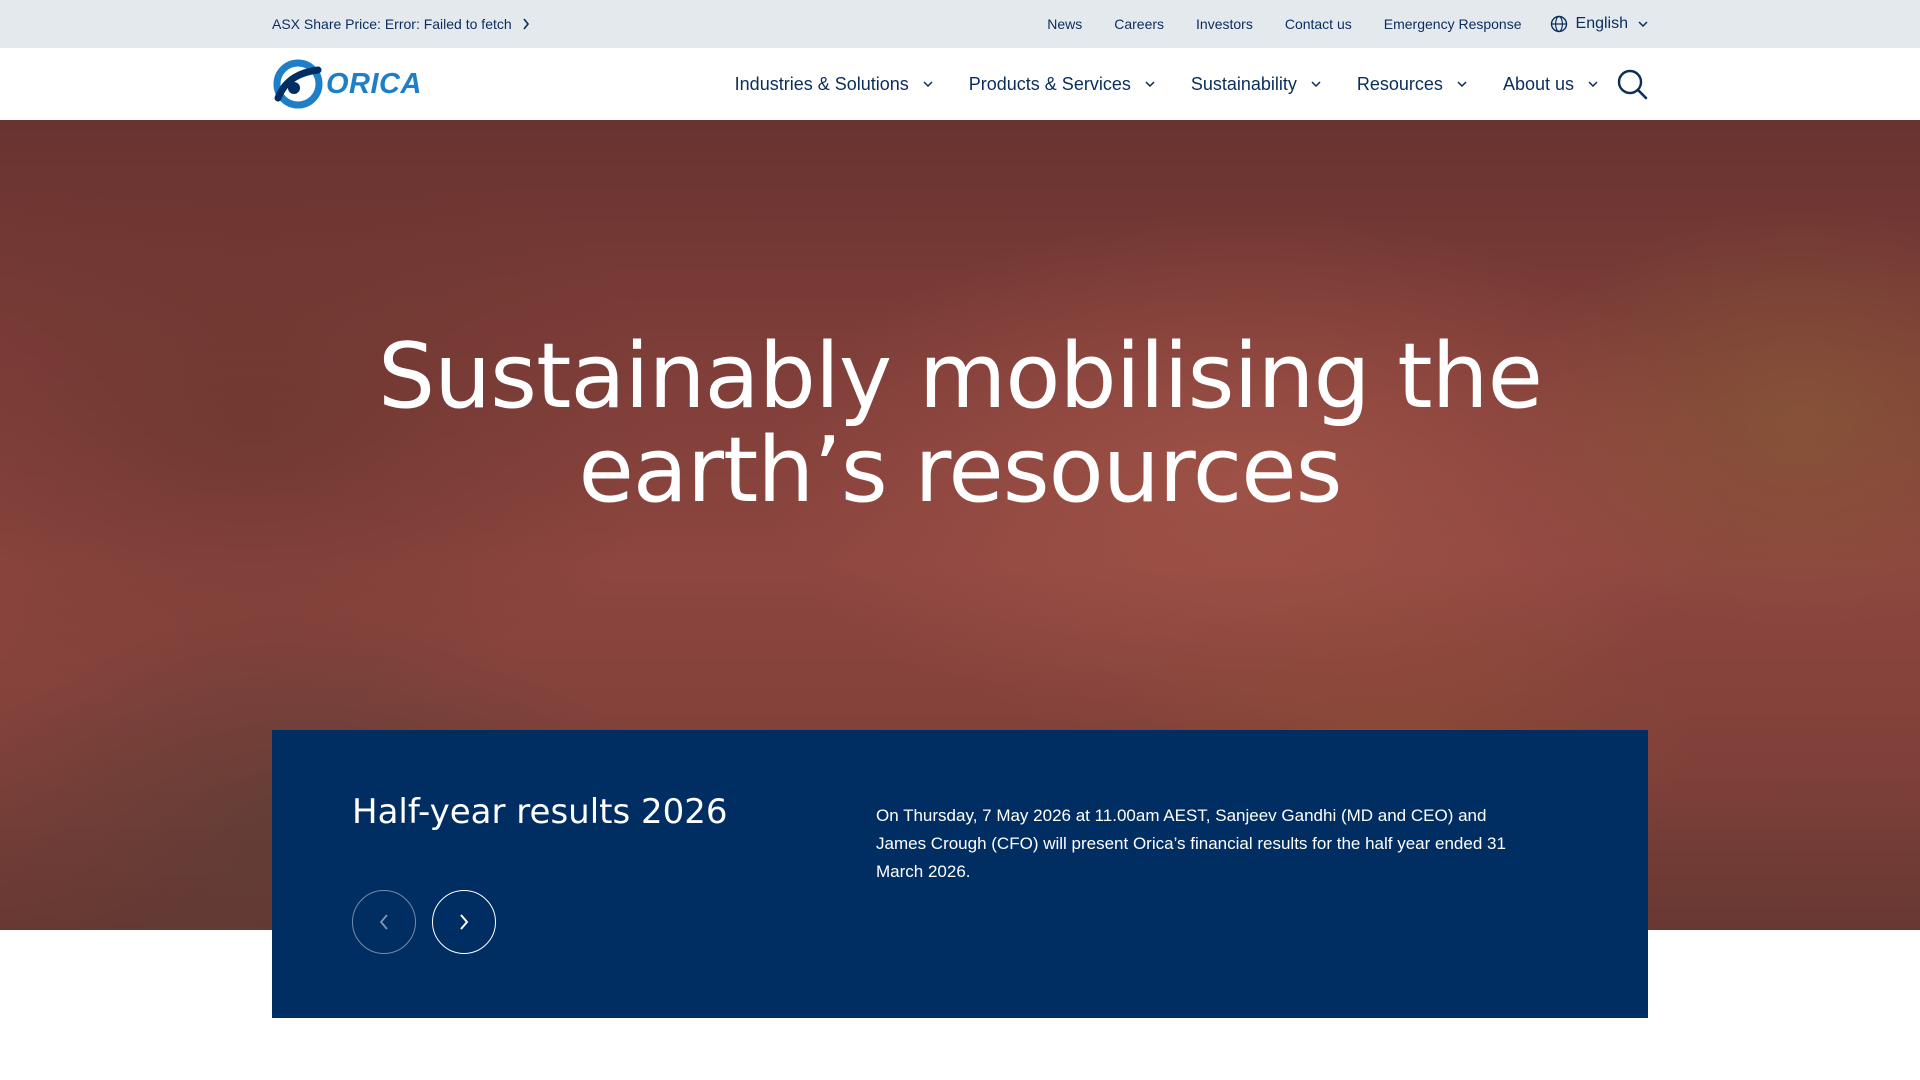 The height and width of the screenshot is (1080, 1920). I want to click on nav-label: Products & Services, so click(1049, 83).